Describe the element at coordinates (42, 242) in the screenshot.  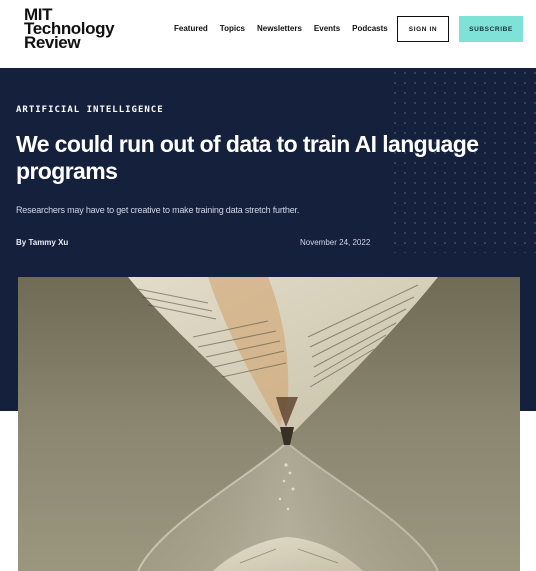
I see `article-byline: By Tammy Xu` at that location.